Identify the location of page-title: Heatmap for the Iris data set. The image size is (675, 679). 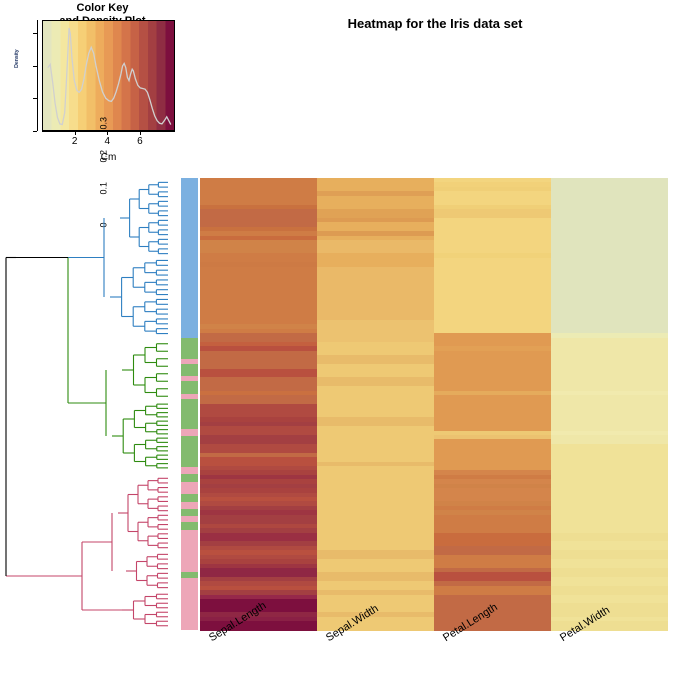
(435, 23).